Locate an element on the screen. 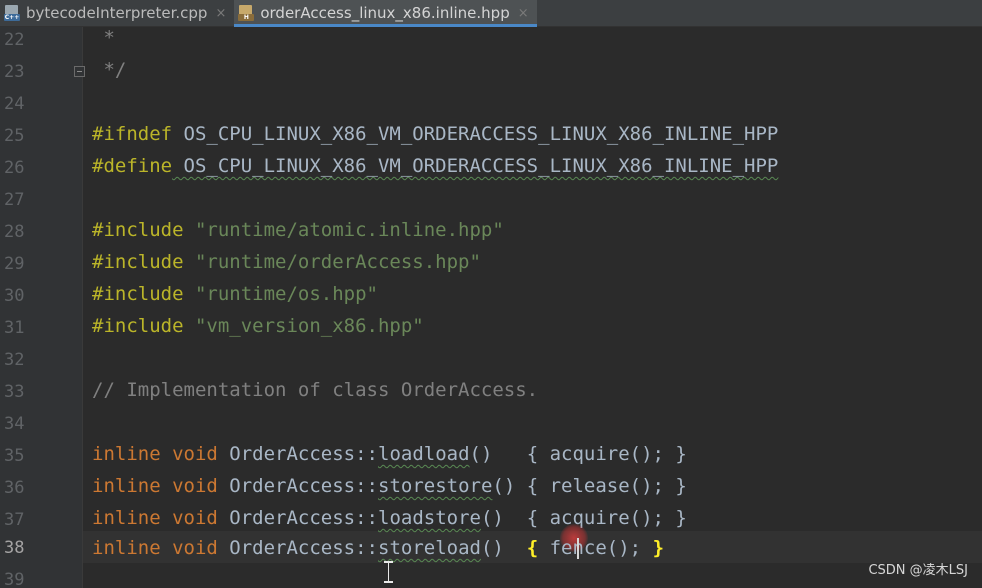  tab-bytecodeinterpreter-cpp: C++ bytecodeInterpreter.cpp × is located at coordinates (117, 13).